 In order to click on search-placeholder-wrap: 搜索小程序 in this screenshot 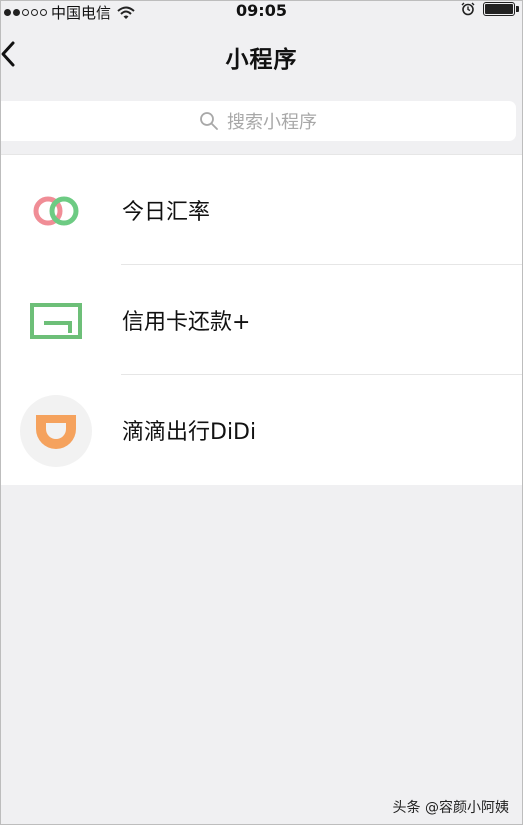, I will do `click(258, 121)`.